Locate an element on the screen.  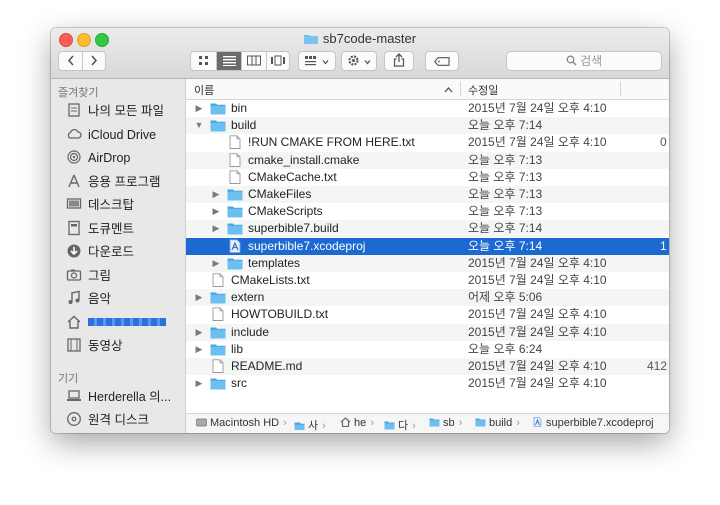
nav-buttons is located at coordinates (82, 61).